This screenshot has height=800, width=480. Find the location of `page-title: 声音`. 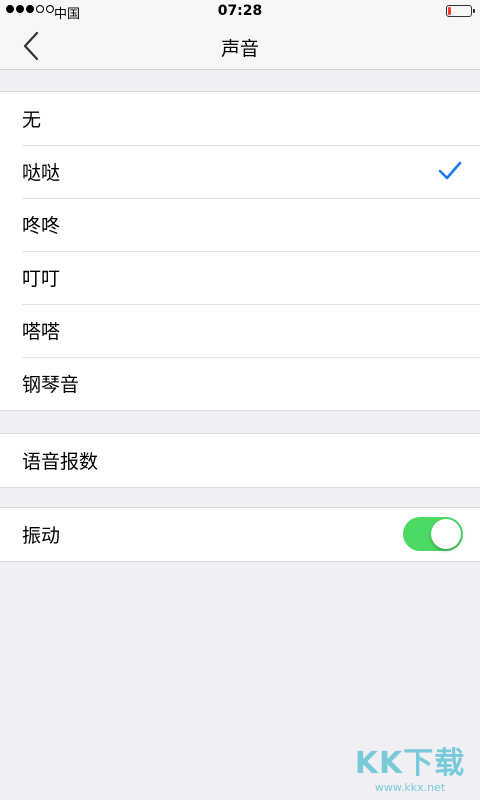

page-title: 声音 is located at coordinates (239, 49).